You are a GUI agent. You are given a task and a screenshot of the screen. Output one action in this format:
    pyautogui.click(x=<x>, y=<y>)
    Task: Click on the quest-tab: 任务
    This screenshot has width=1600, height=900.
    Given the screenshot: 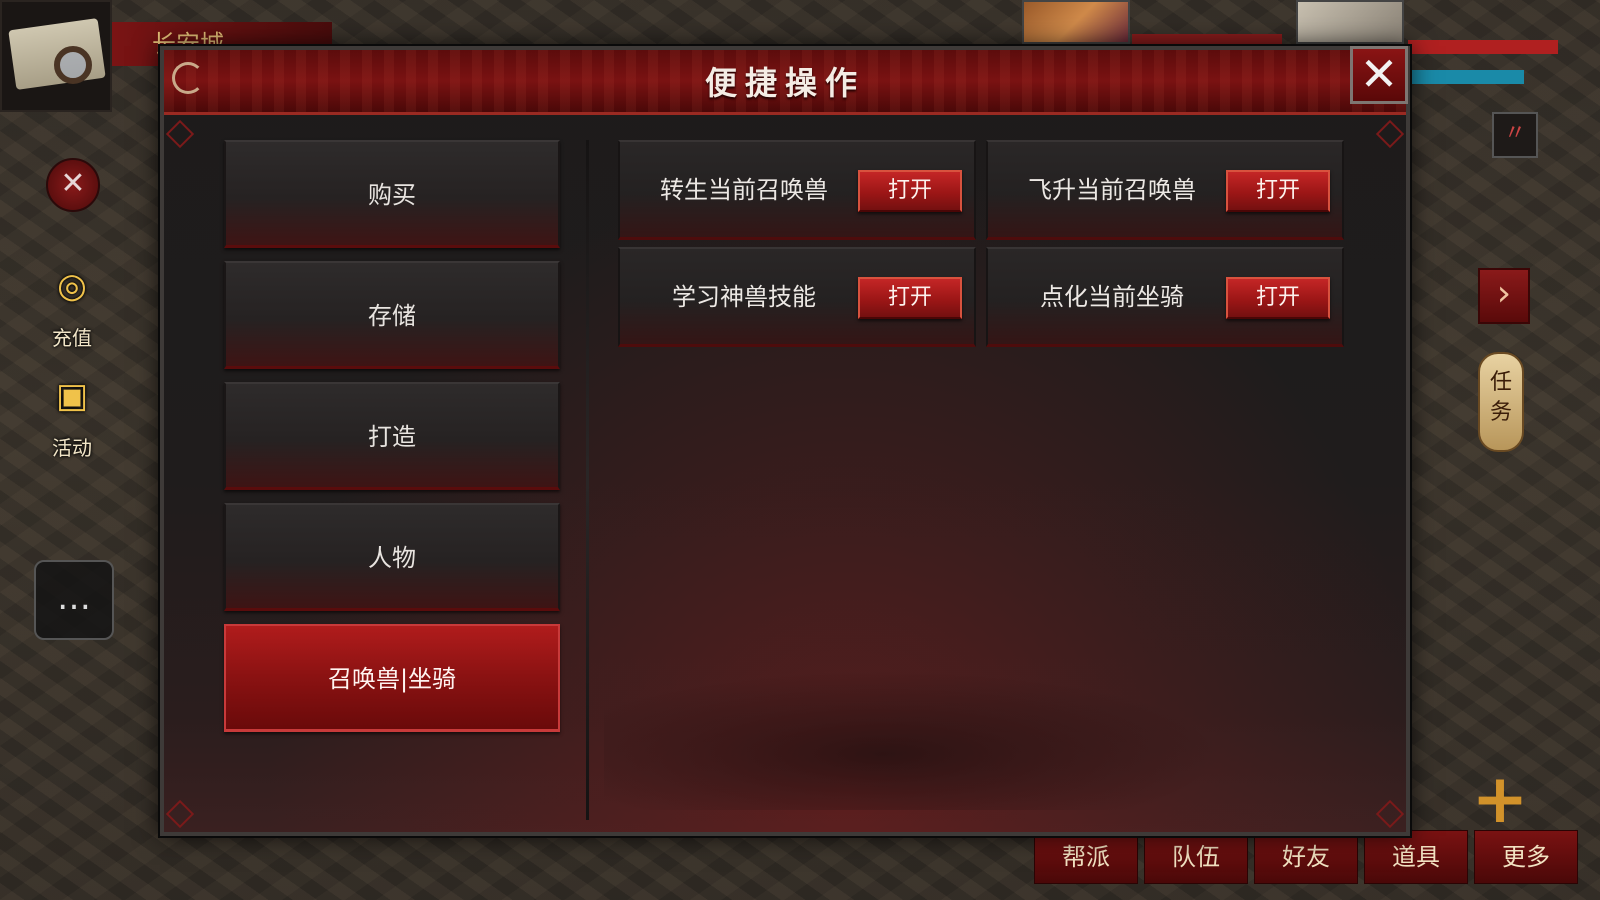 What is the action you would take?
    pyautogui.click(x=1501, y=402)
    